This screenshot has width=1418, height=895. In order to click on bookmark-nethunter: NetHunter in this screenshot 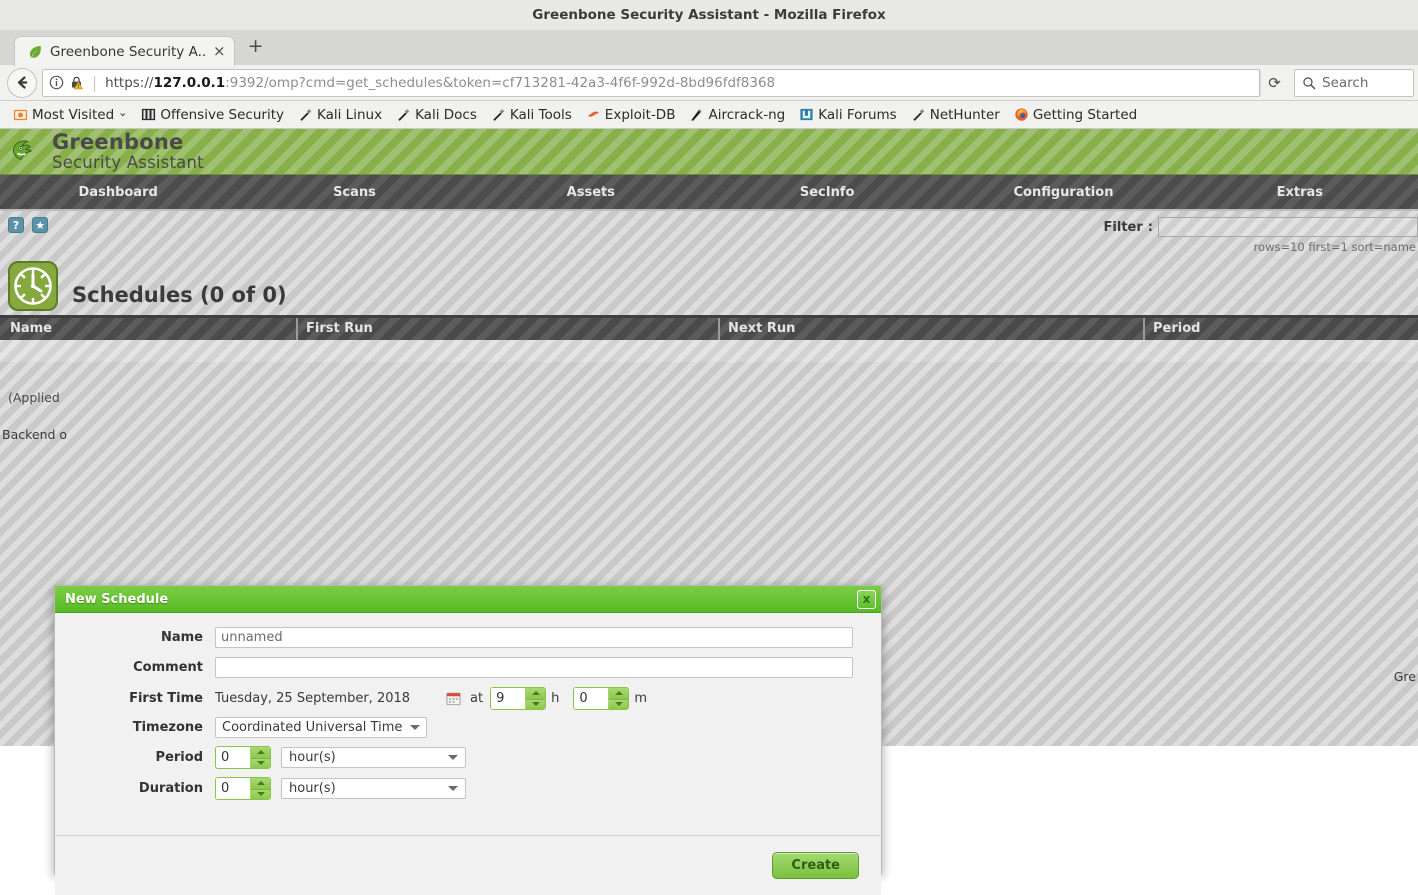, I will do `click(955, 115)`.